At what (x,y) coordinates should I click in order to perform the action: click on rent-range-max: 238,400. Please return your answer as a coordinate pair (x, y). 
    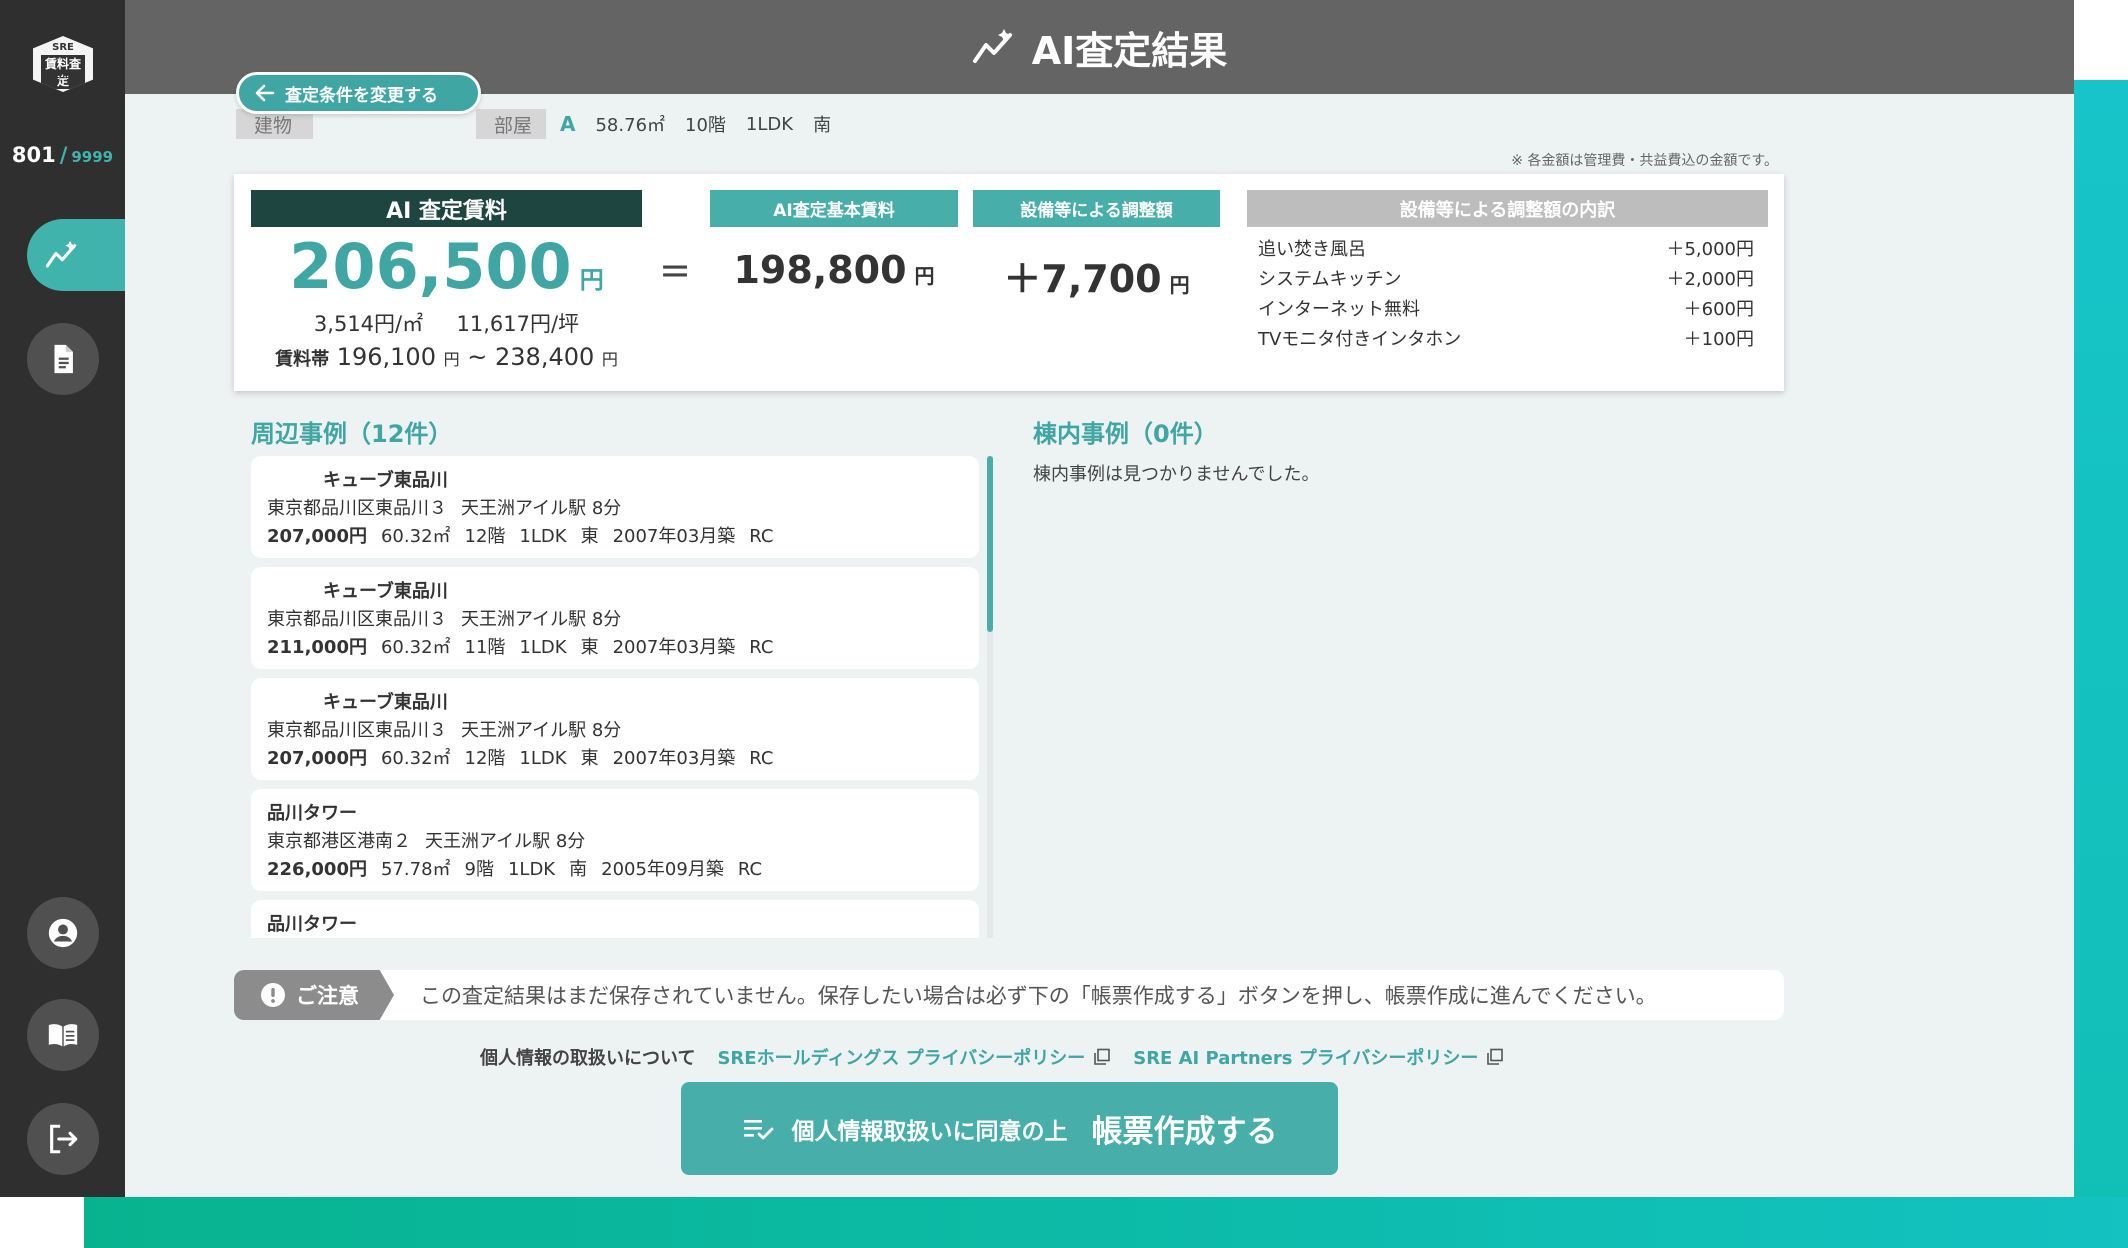
    Looking at the image, I should click on (545, 357).